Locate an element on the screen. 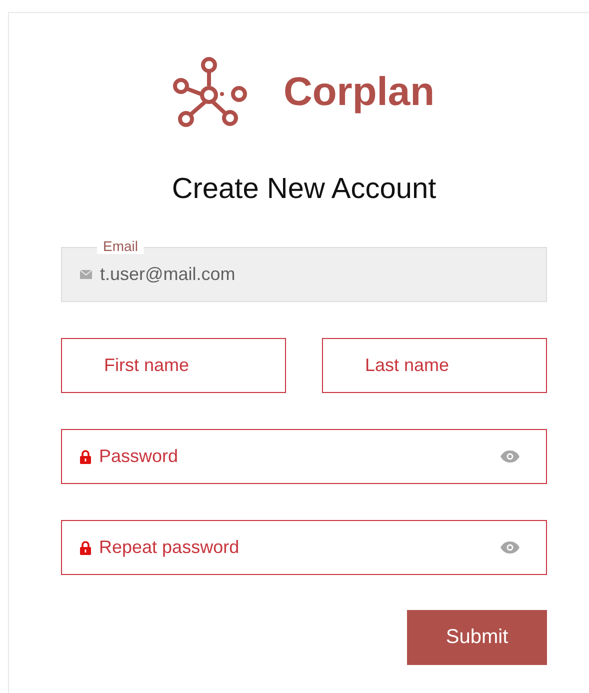  name-field: Last name is located at coordinates (434, 365).